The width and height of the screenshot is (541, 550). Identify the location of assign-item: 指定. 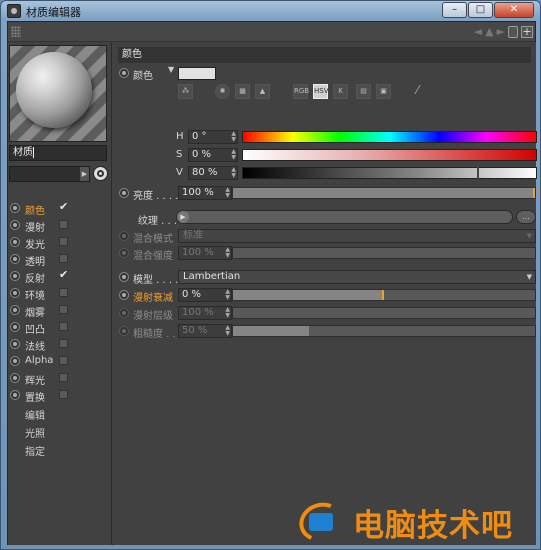
(35, 450).